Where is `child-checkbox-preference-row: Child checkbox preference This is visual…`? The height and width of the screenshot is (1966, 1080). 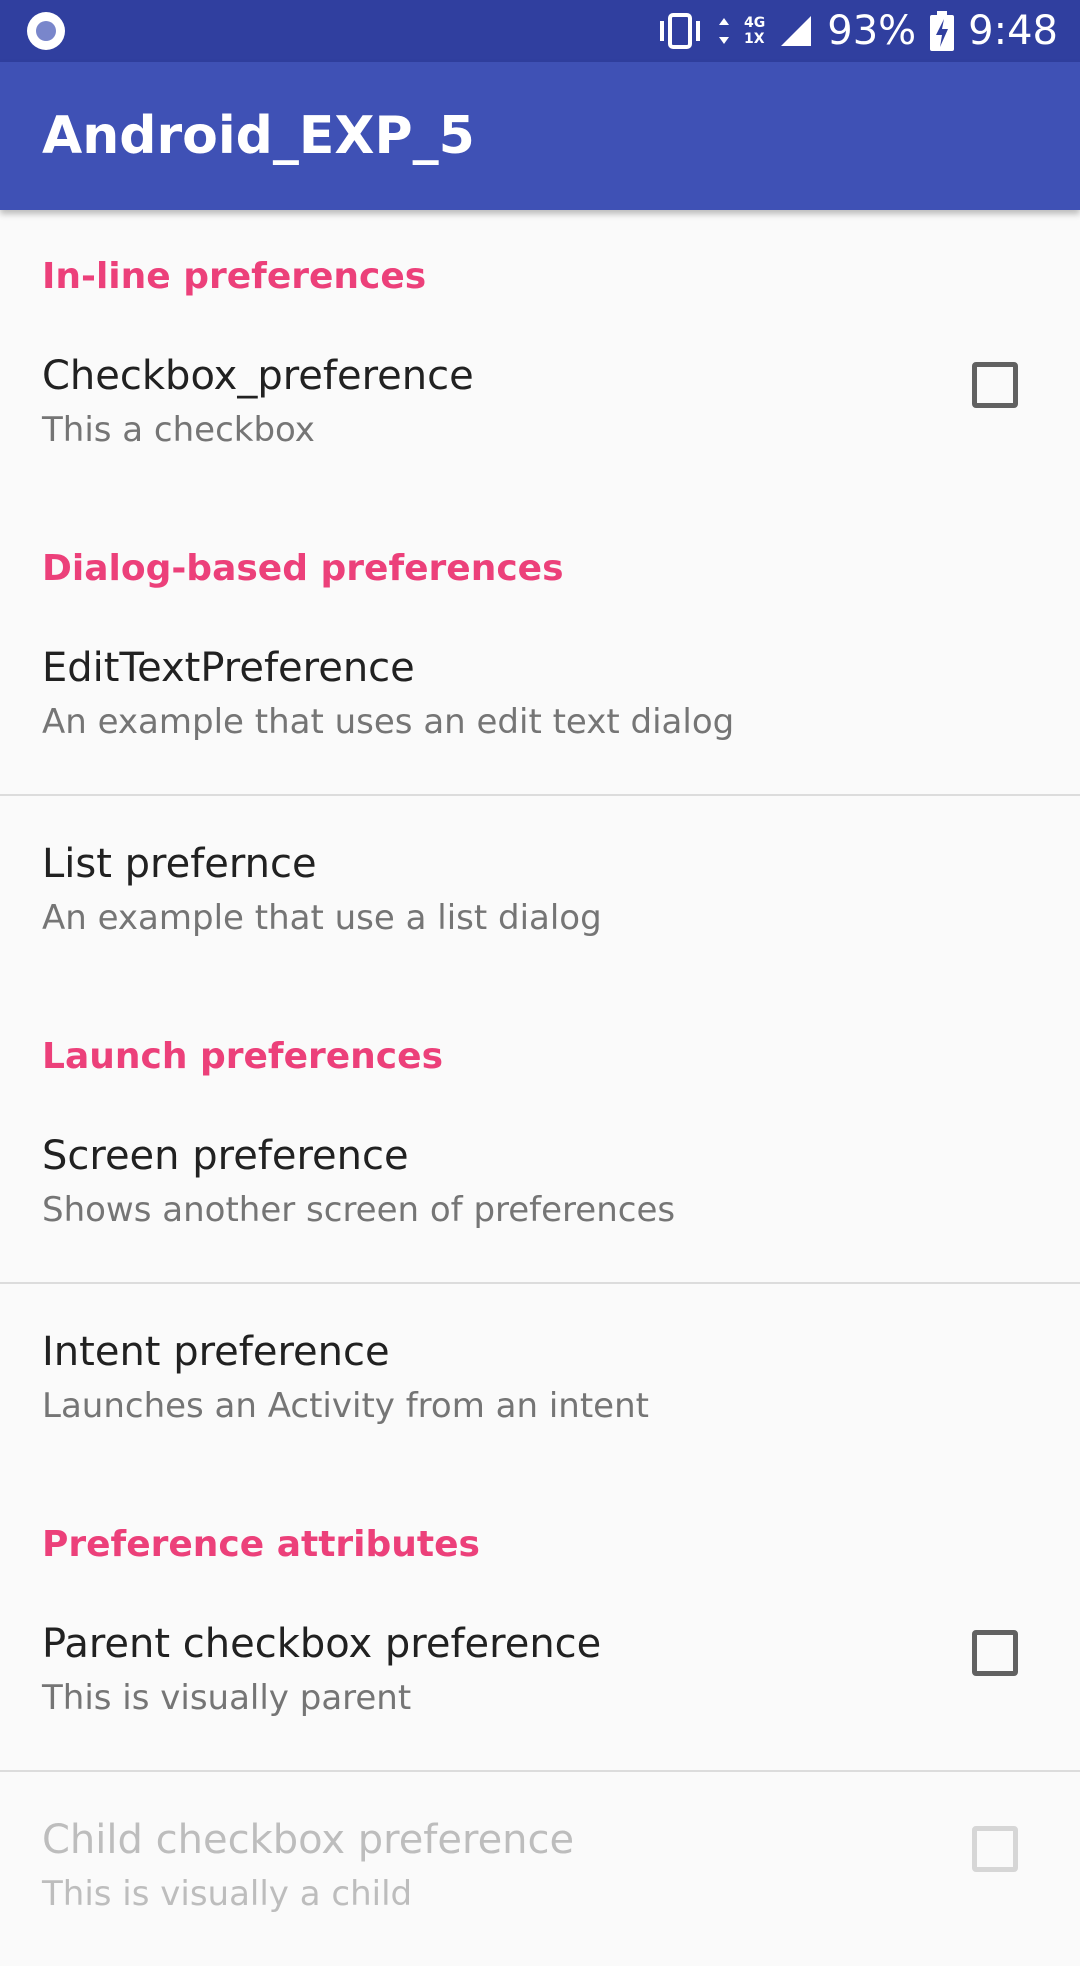 child-checkbox-preference-row: Child checkbox preference This is visual… is located at coordinates (540, 1869).